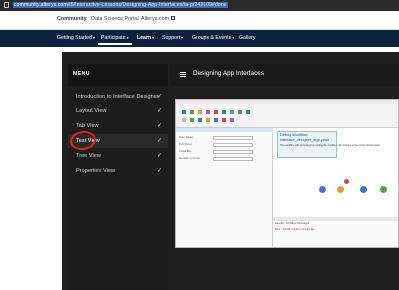 The width and height of the screenshot is (399, 290). I want to click on menu-title: MENU, so click(81, 74).